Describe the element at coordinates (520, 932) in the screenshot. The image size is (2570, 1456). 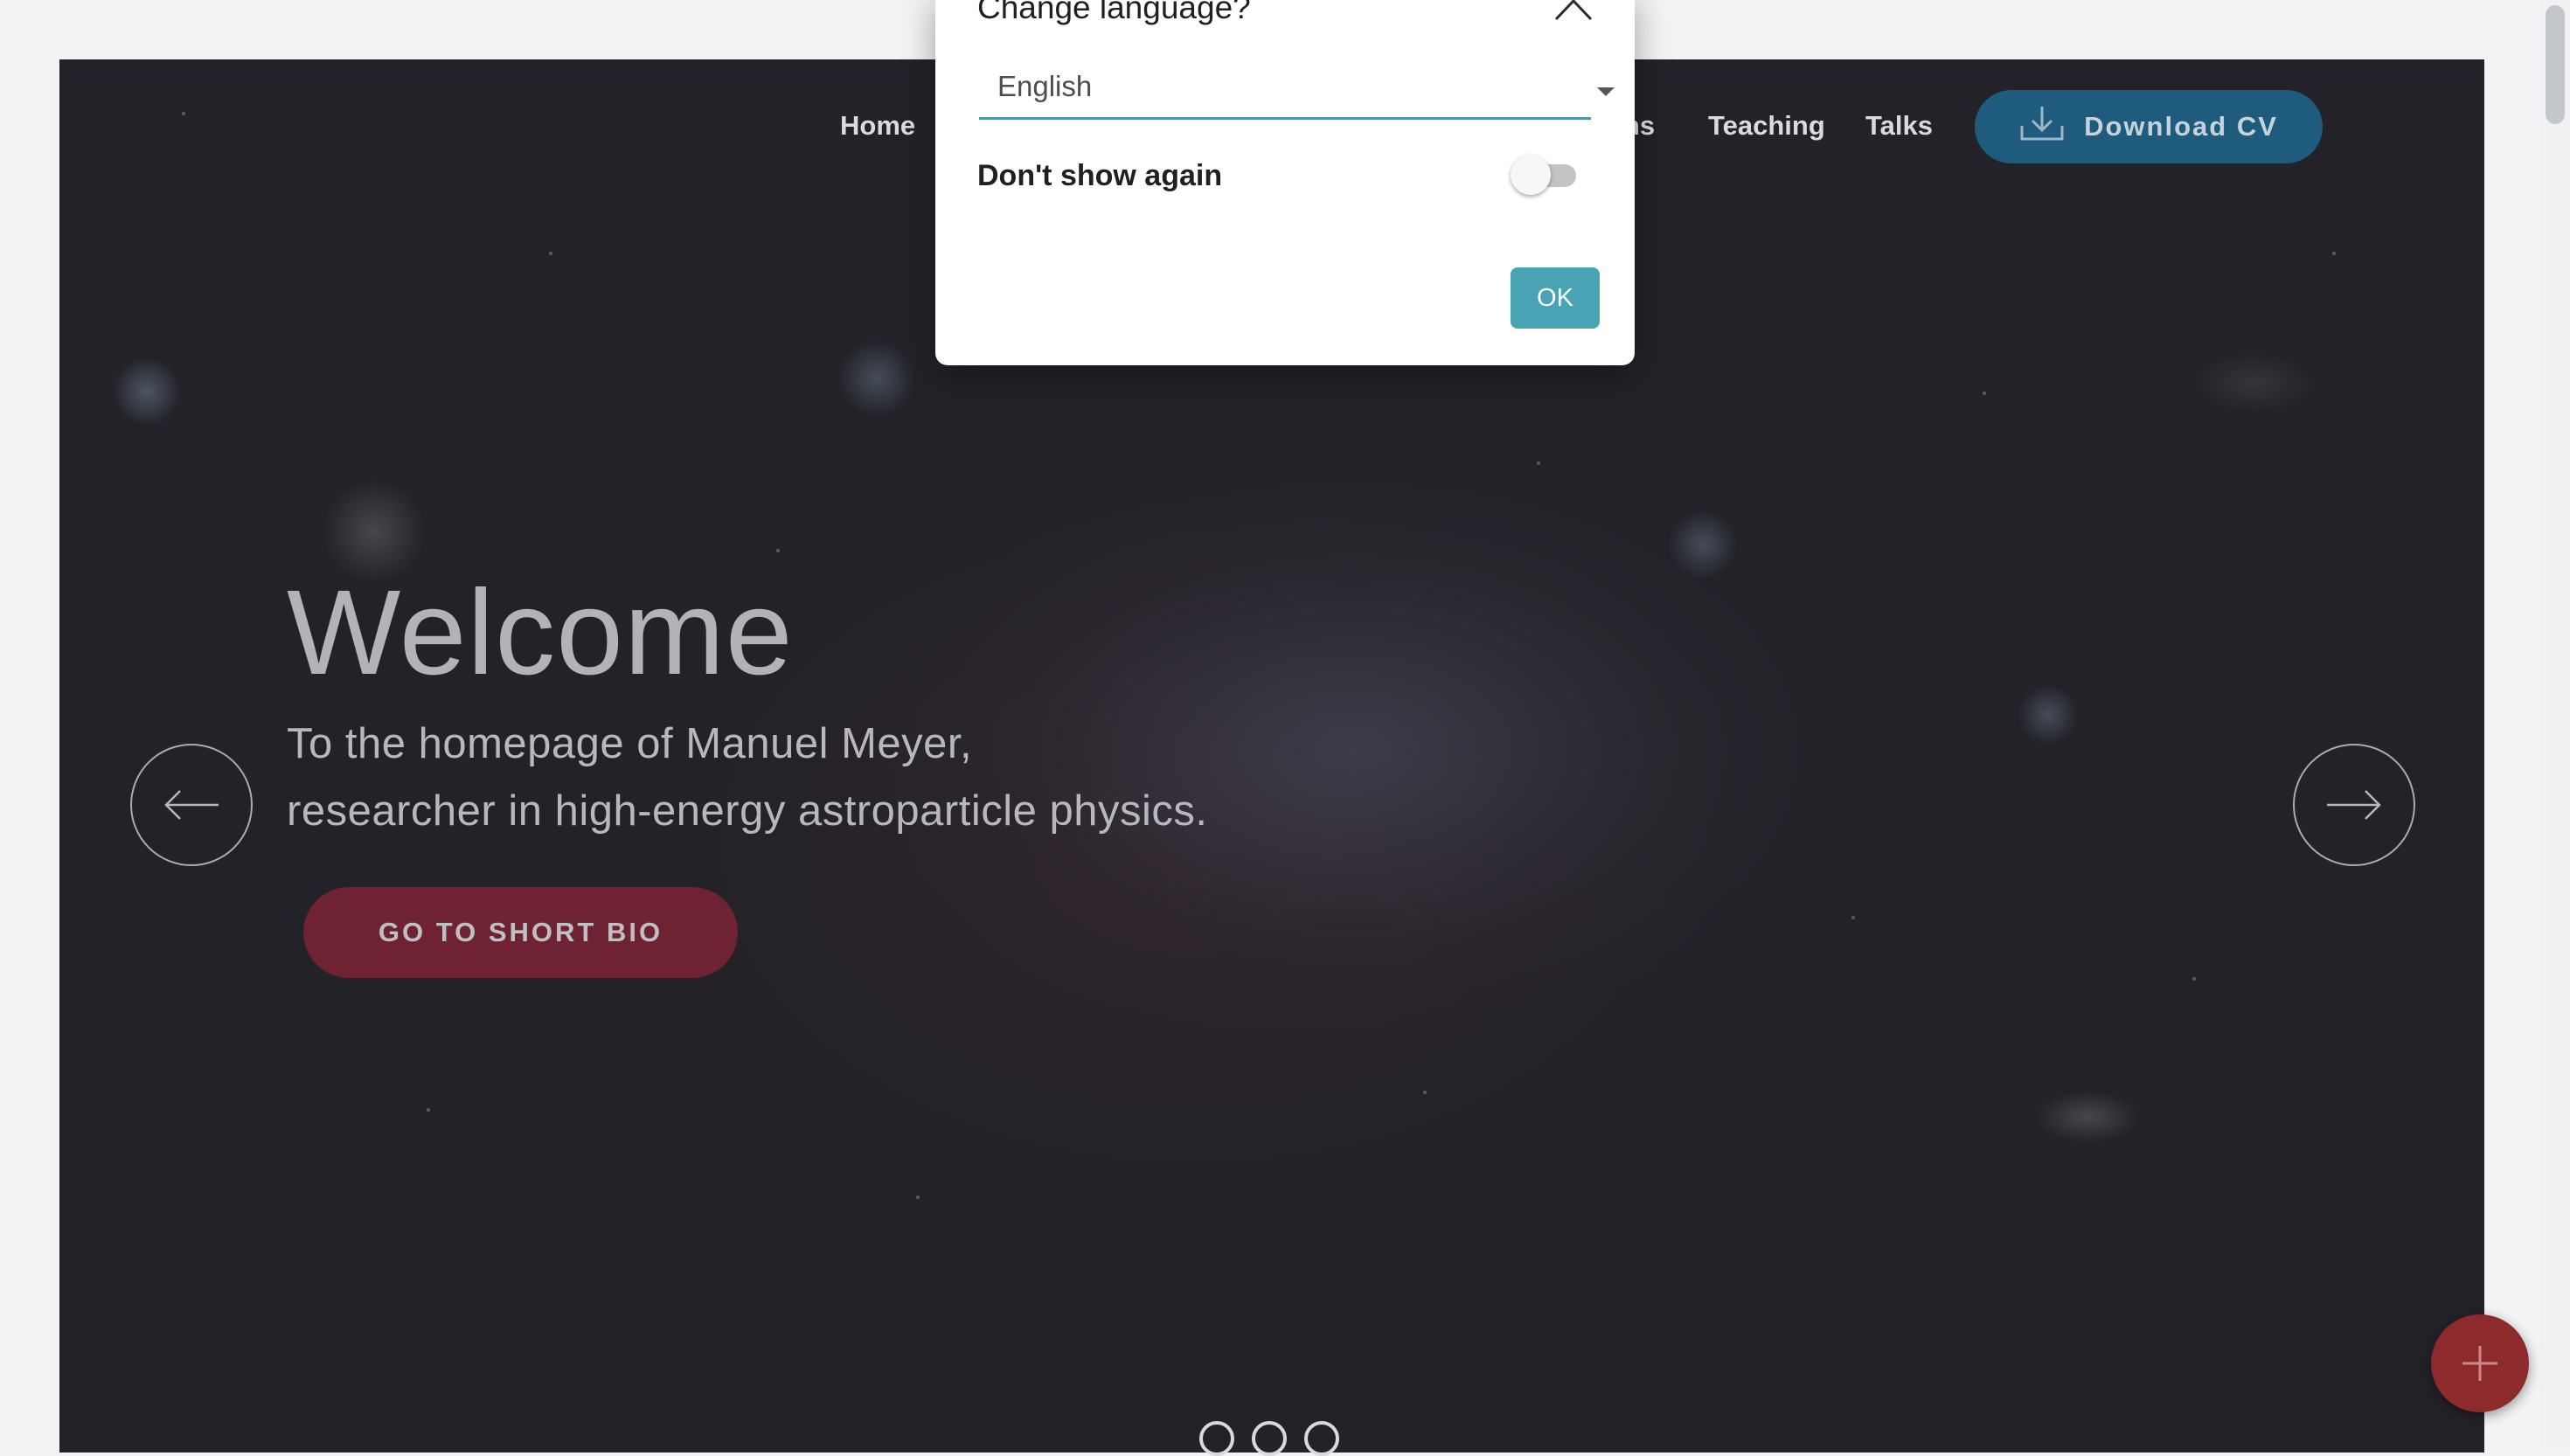
I see `short-bio-button: GO TO SHORT BIO` at that location.